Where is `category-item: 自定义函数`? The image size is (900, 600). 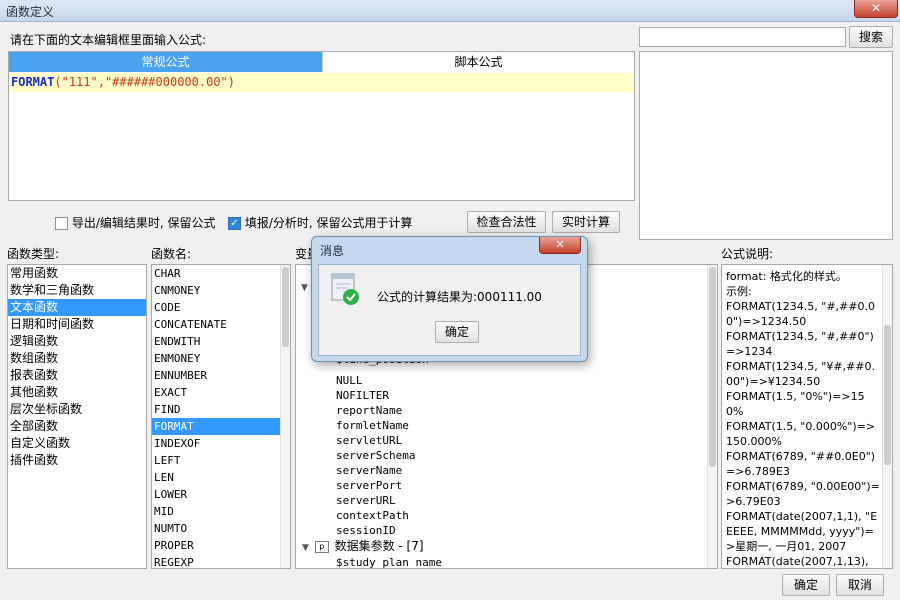
category-item: 自定义函数 is located at coordinates (77, 443).